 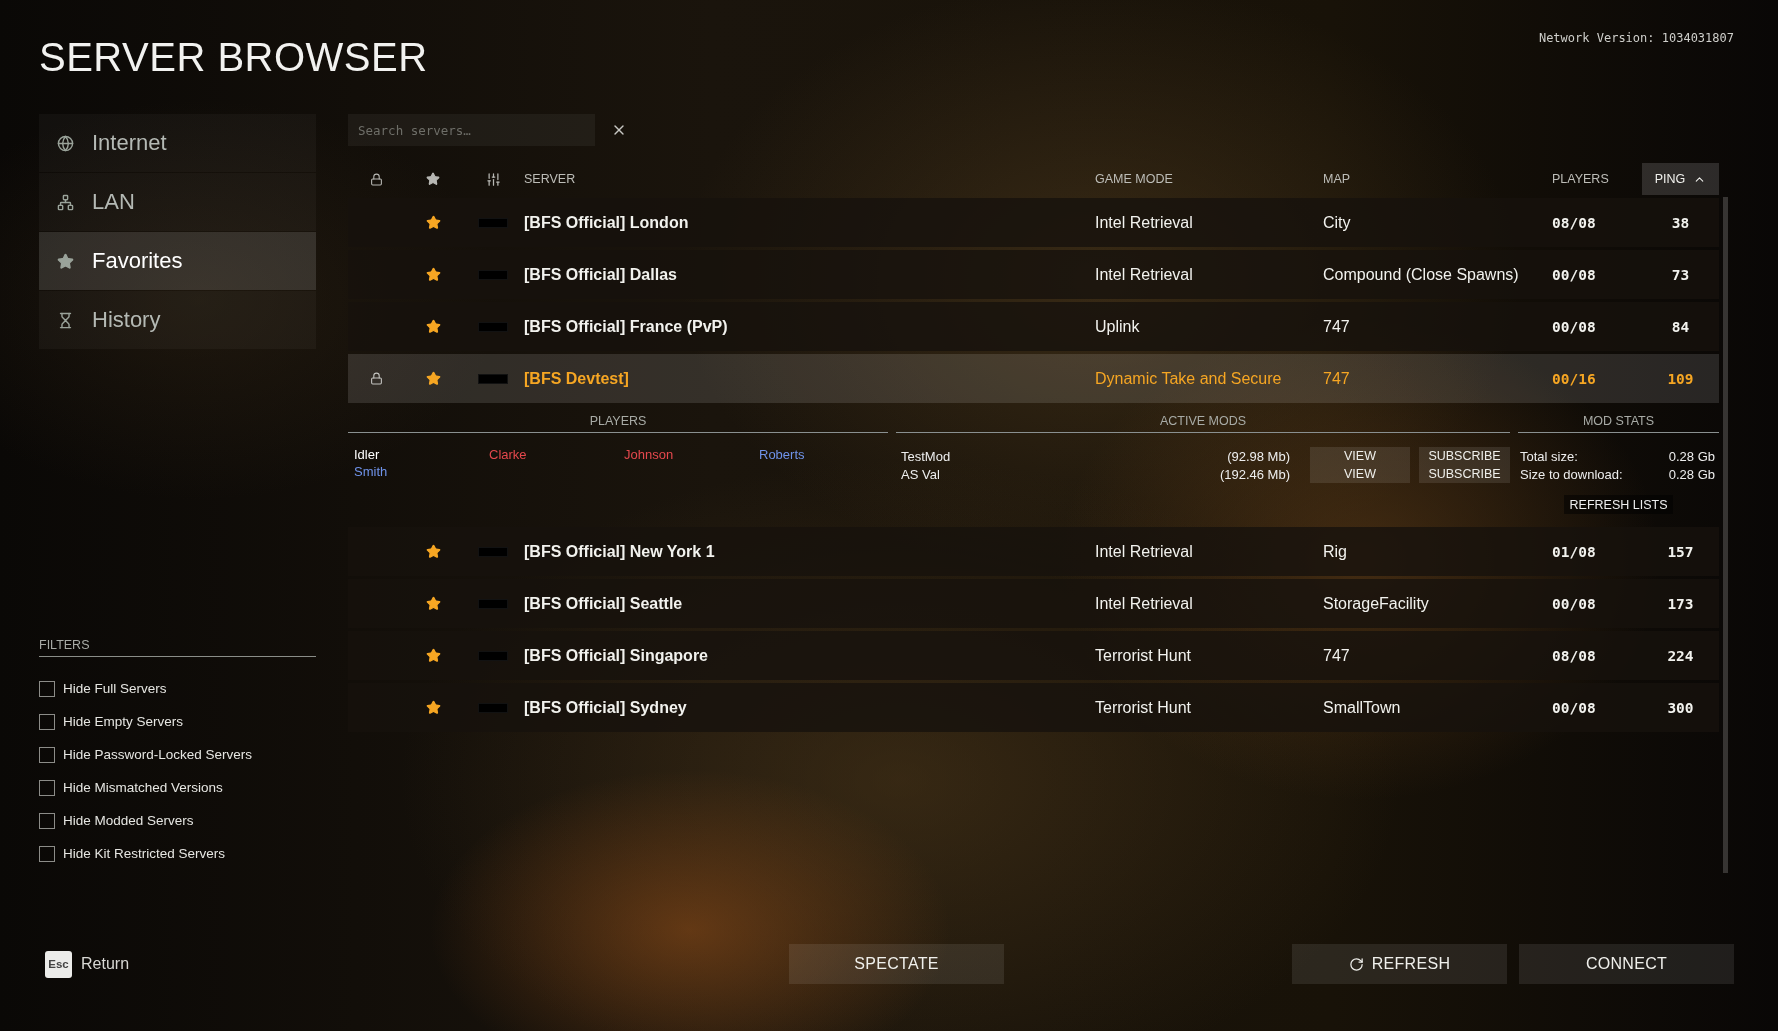 What do you see at coordinates (1033, 551) in the screenshot?
I see `server-row: [BFS Official] New York 1 Intel Retrieval Rig 01/08 157` at bounding box center [1033, 551].